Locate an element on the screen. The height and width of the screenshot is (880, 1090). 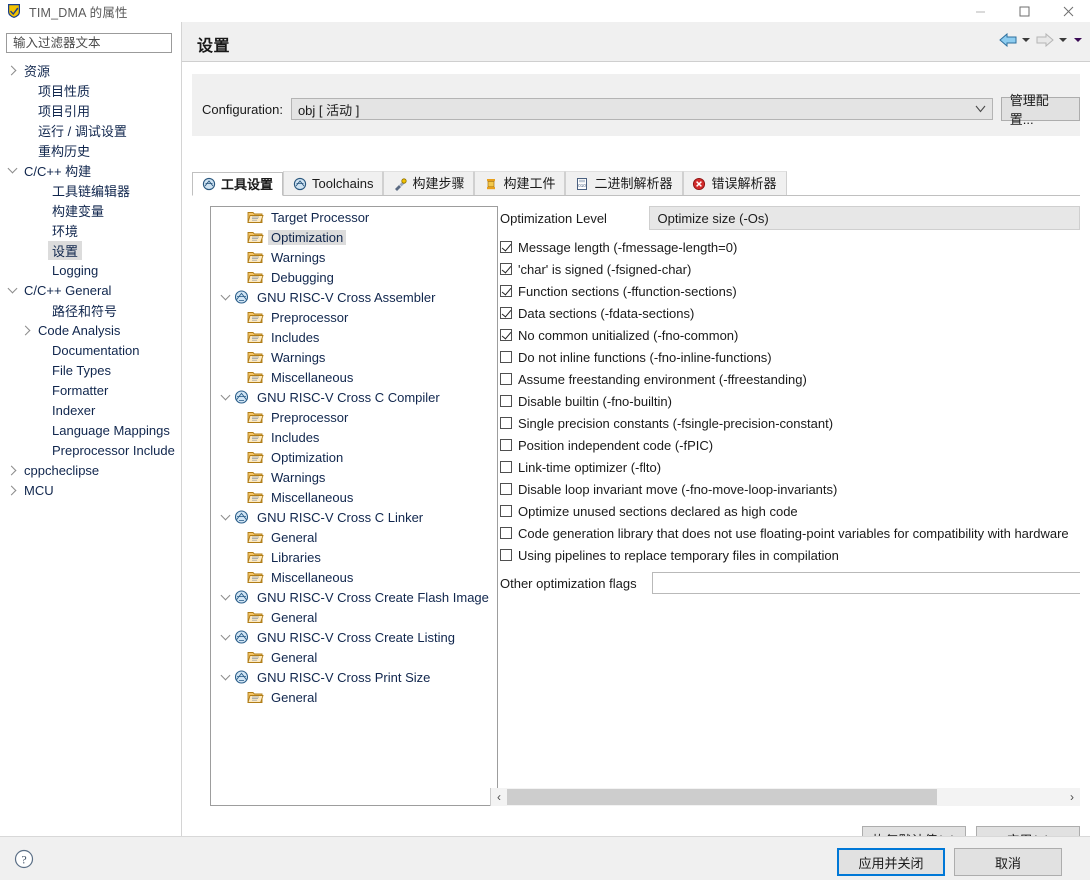
back-arrow-icon is located at coordinates (1008, 40).